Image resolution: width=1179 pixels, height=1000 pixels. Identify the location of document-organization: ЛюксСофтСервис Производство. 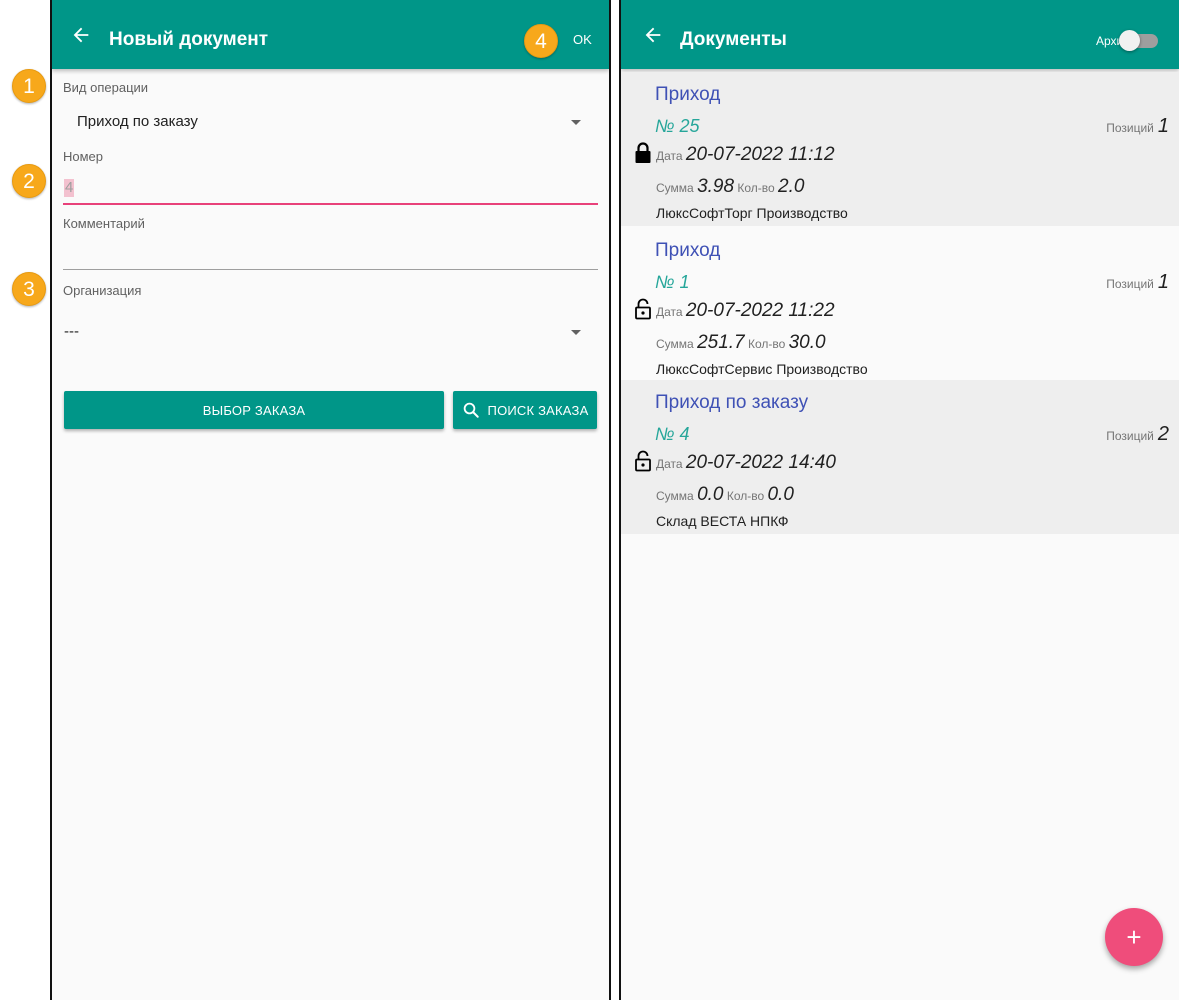
(762, 369).